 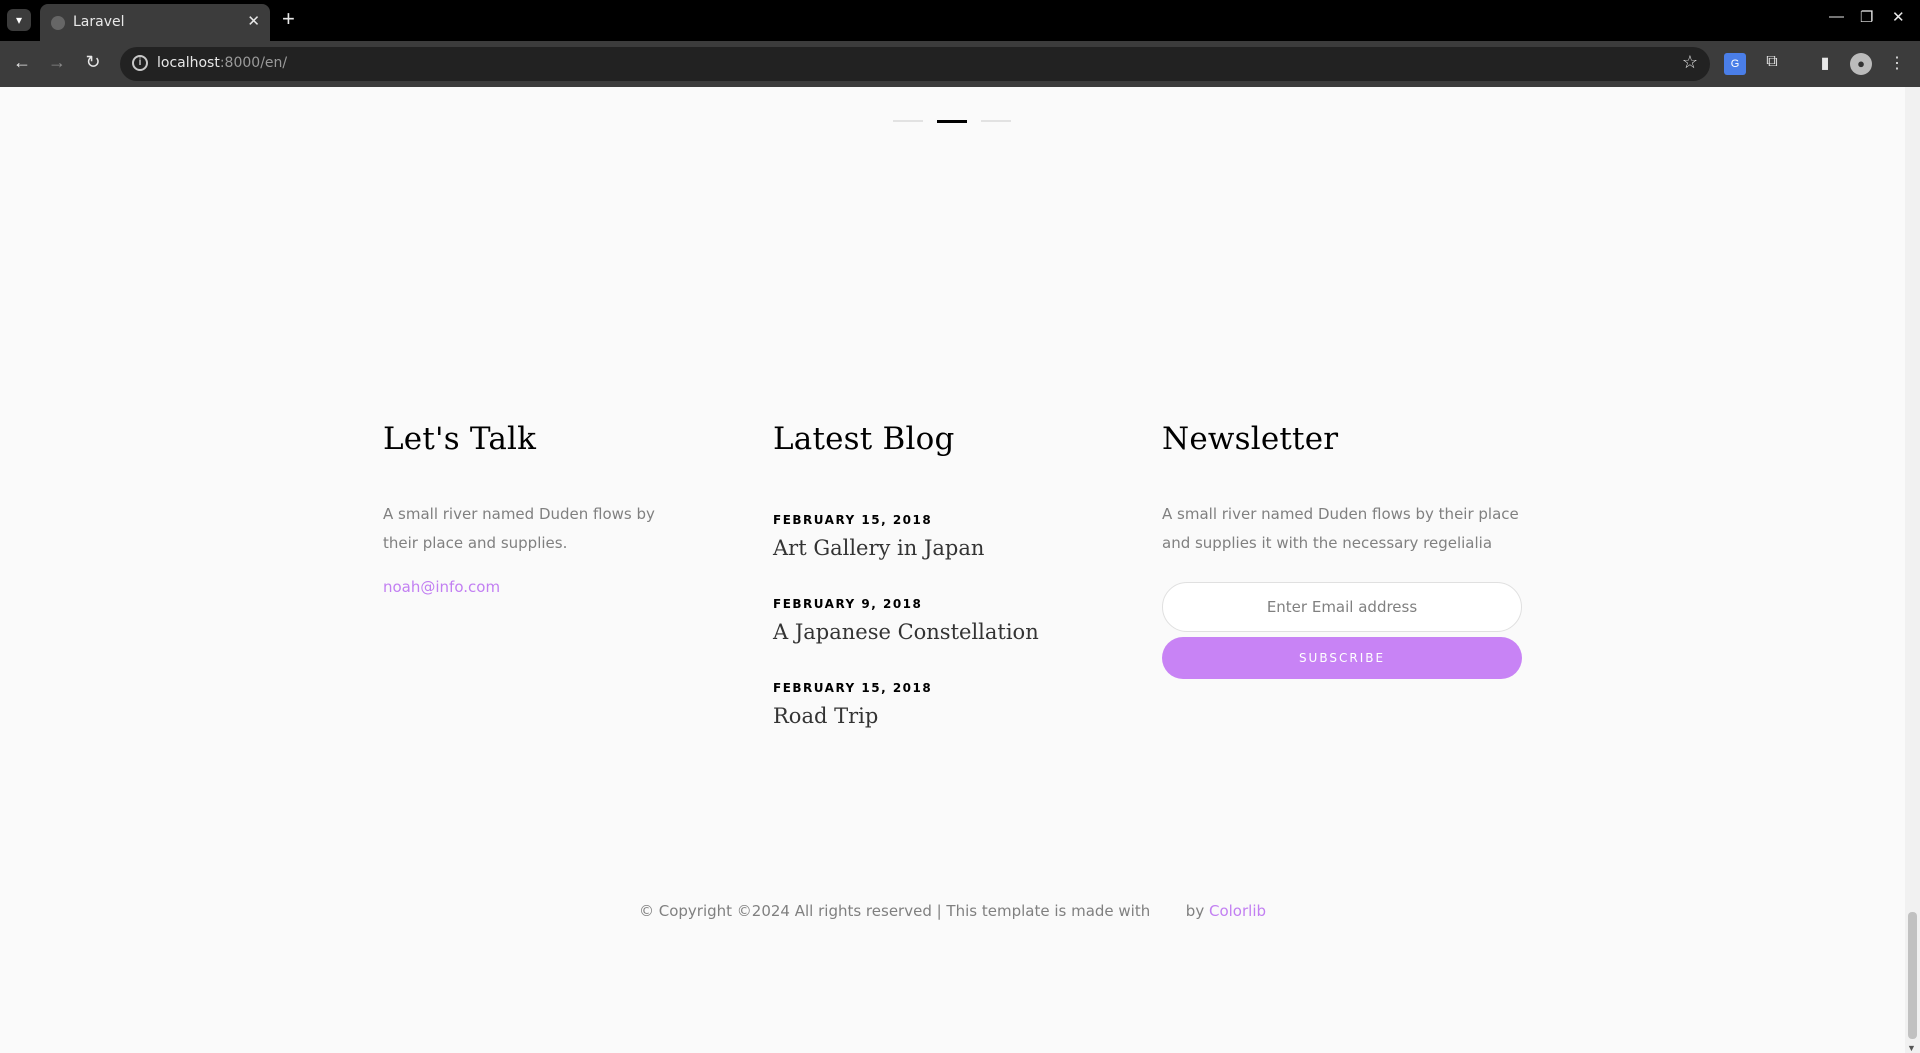 I want to click on carousel-dot-active, so click(x=952, y=121).